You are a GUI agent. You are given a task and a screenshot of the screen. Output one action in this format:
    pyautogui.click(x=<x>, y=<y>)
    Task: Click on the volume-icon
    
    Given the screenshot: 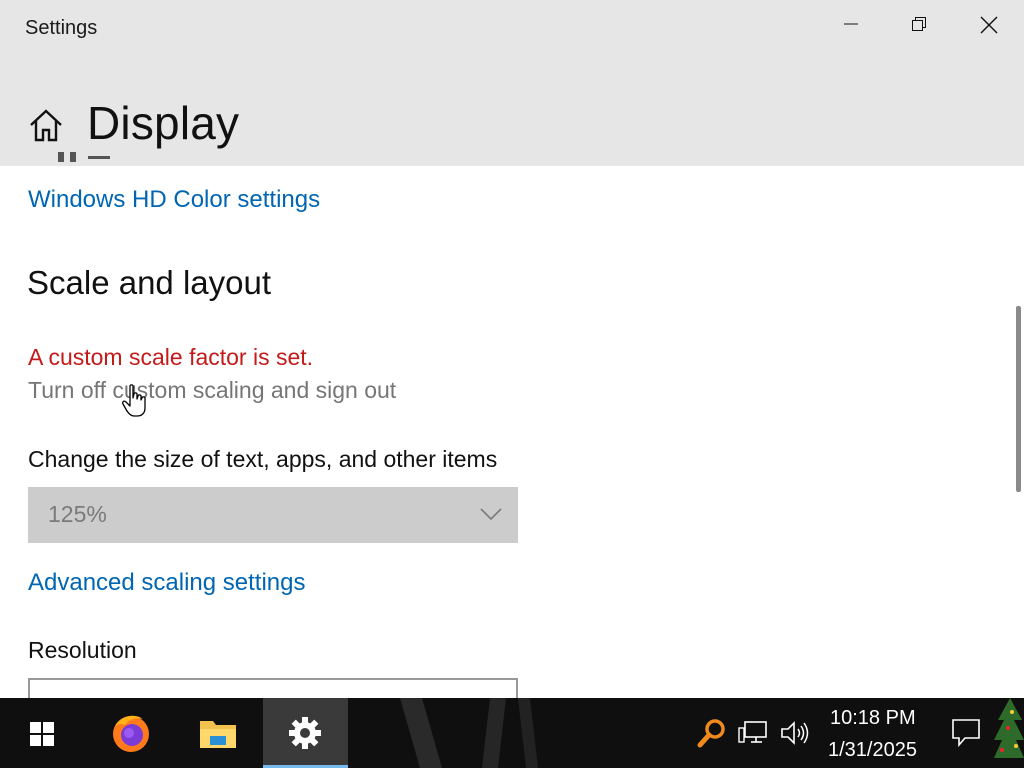 What is the action you would take?
    pyautogui.click(x=795, y=733)
    